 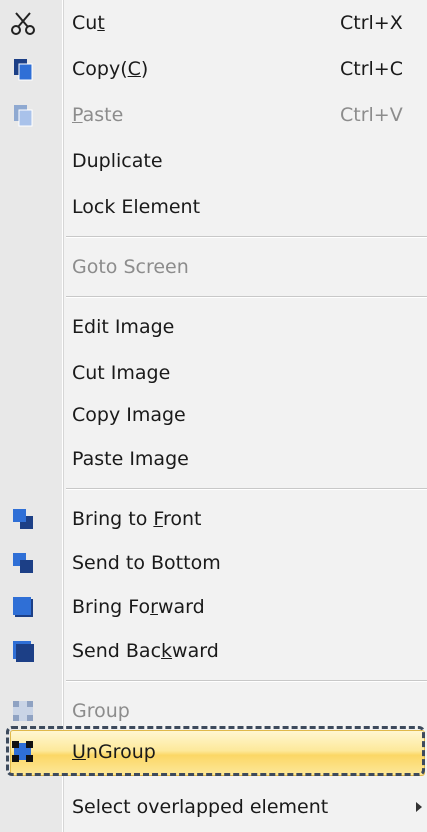 I want to click on send-to-bottom-icon, so click(x=23, y=563).